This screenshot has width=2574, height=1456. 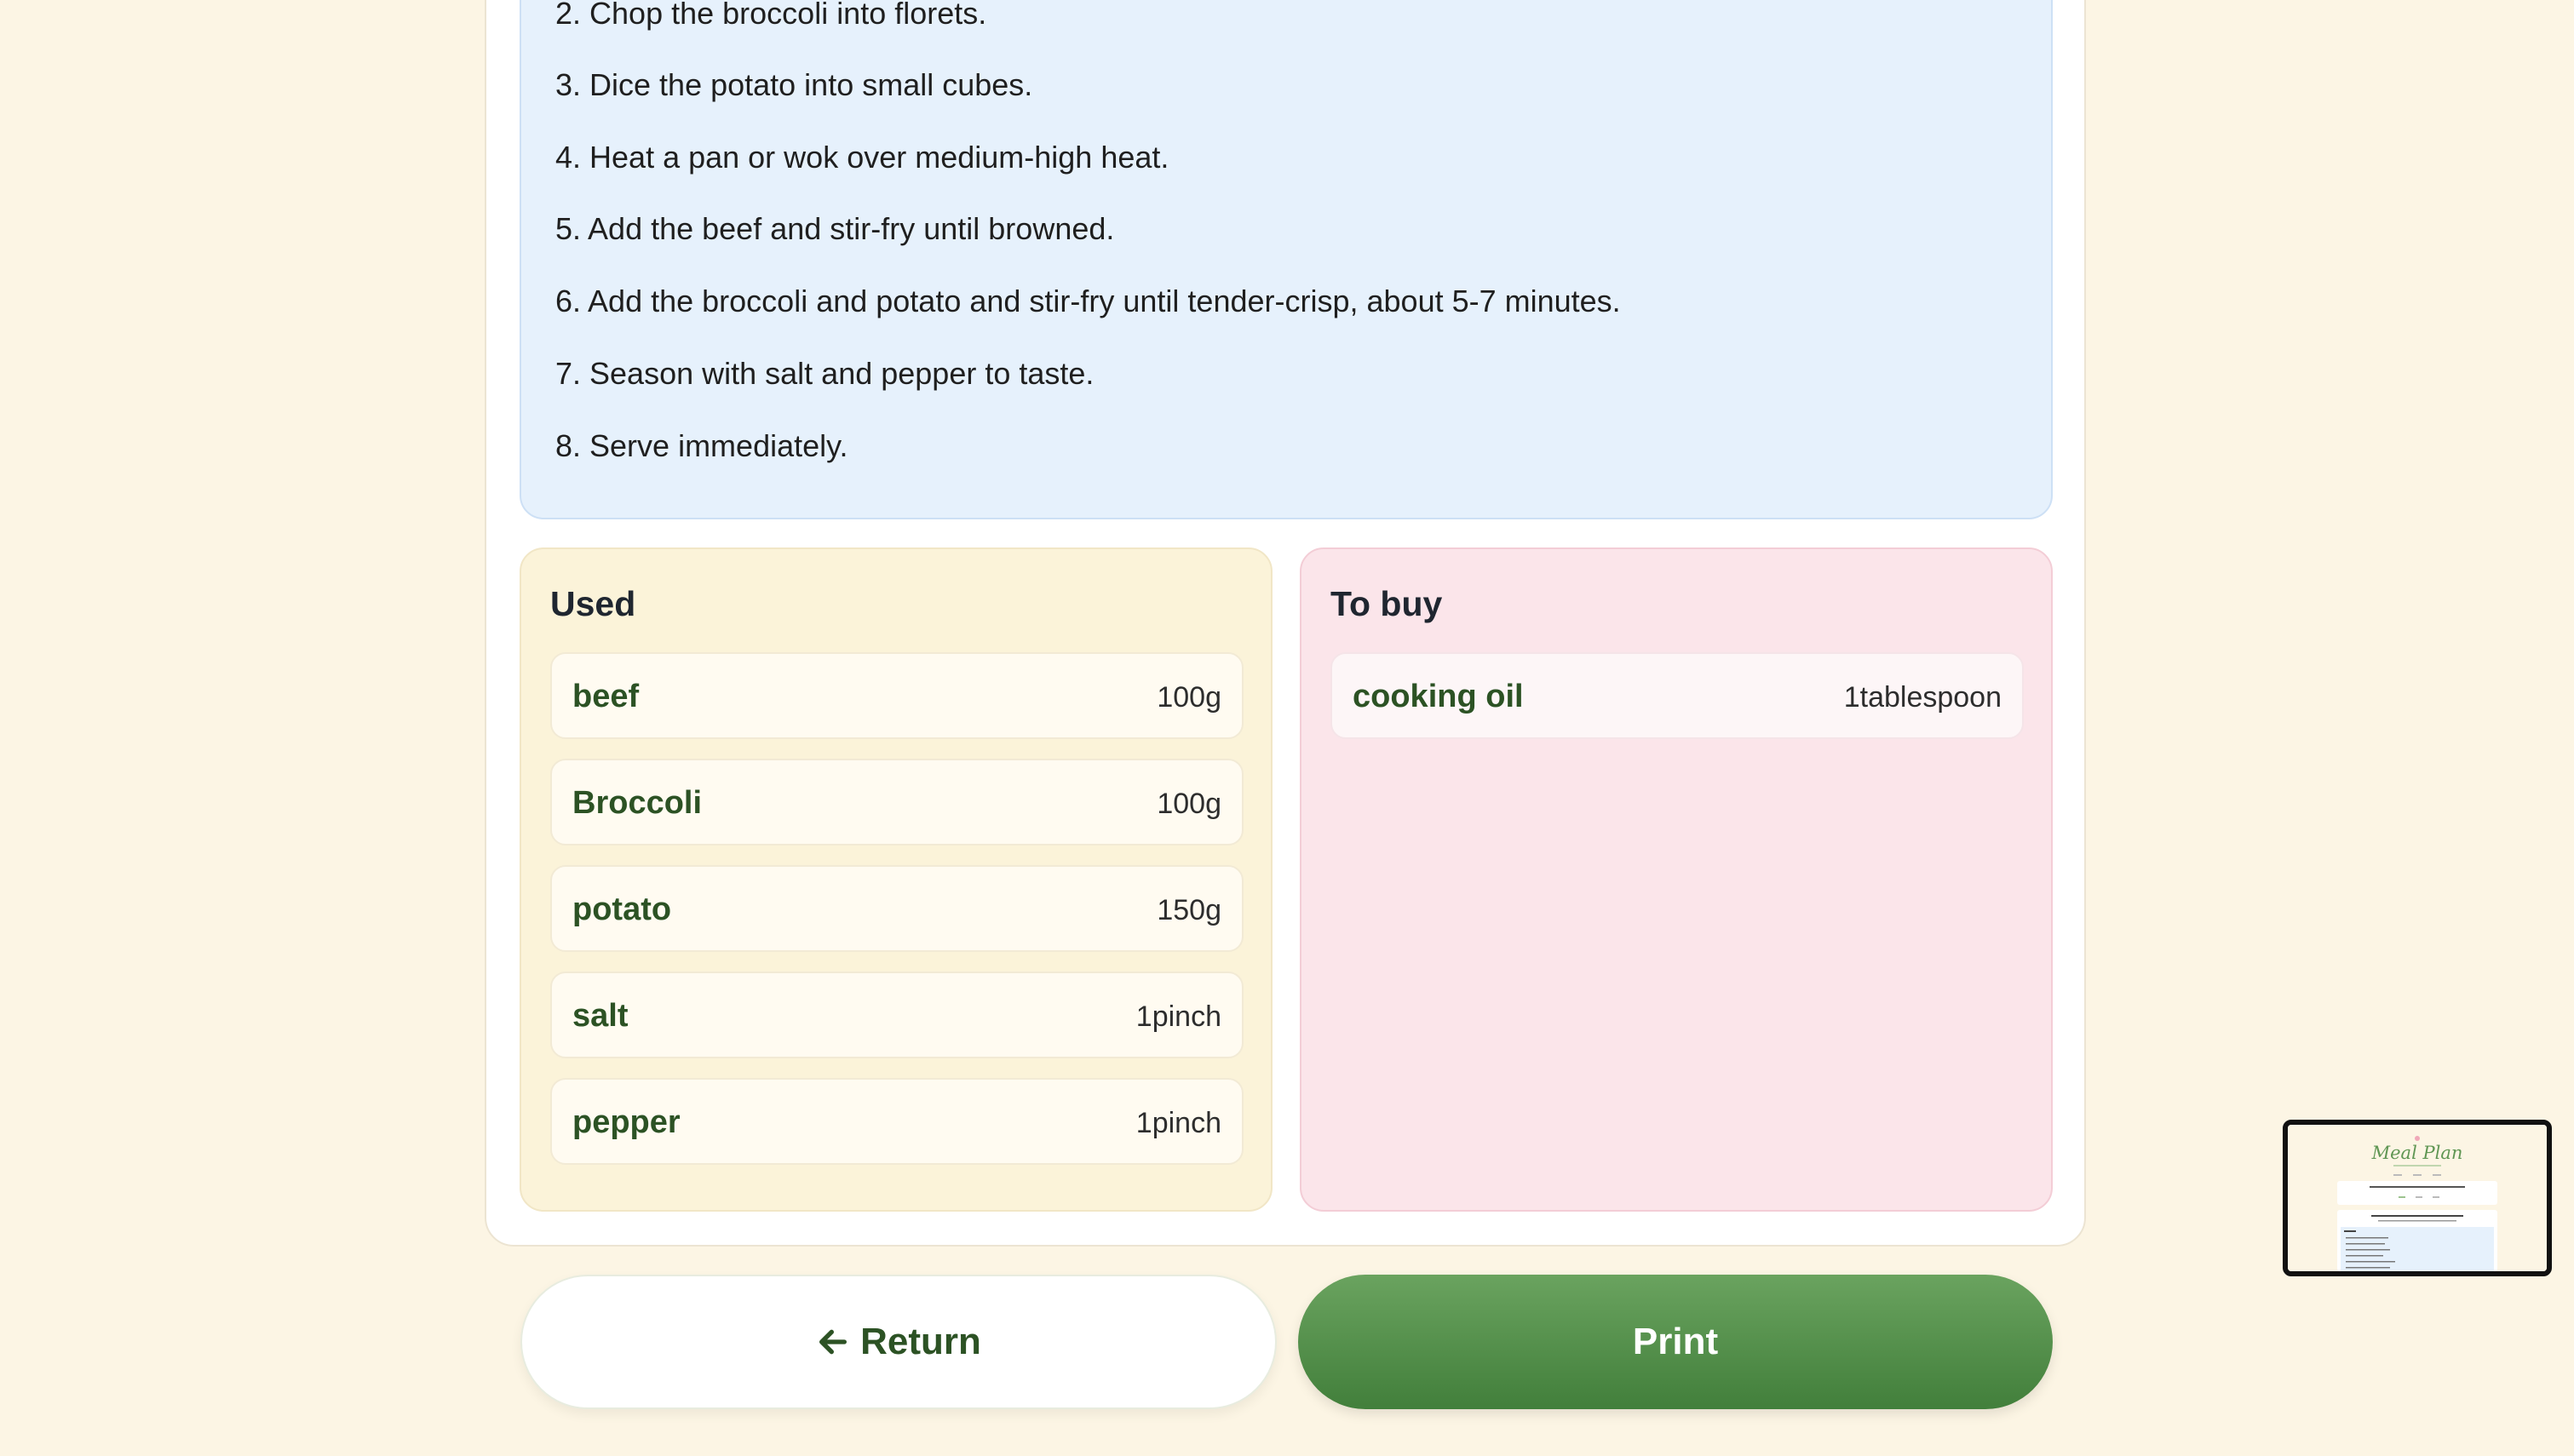 What do you see at coordinates (600, 1016) in the screenshot?
I see `ingredient-name: salt` at bounding box center [600, 1016].